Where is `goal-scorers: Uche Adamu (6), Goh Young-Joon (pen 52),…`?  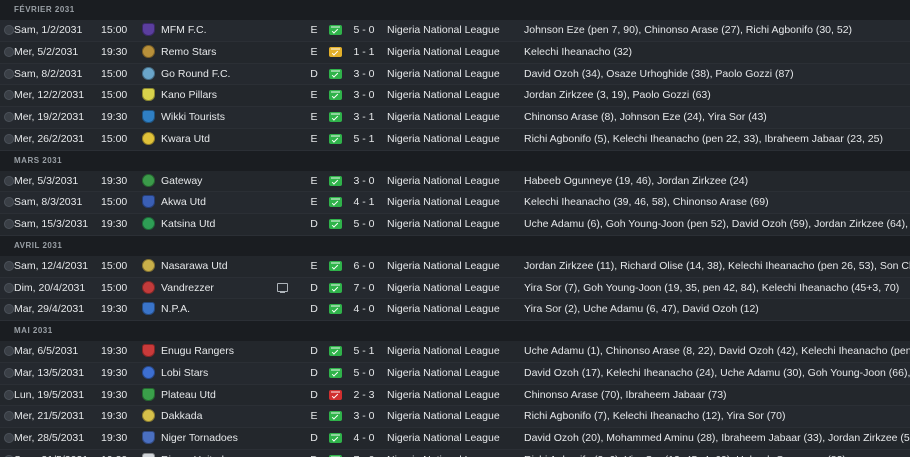 goal-scorers: Uche Adamu (6), Goh Young-Joon (pen 52),… is located at coordinates (717, 224).